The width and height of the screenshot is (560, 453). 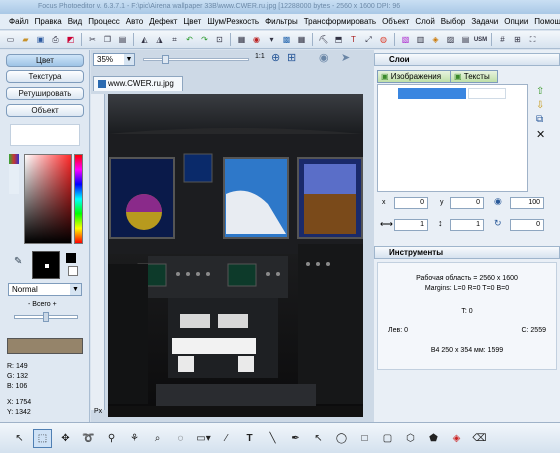 I want to click on menu-select: Выбор, so click(x=453, y=22).